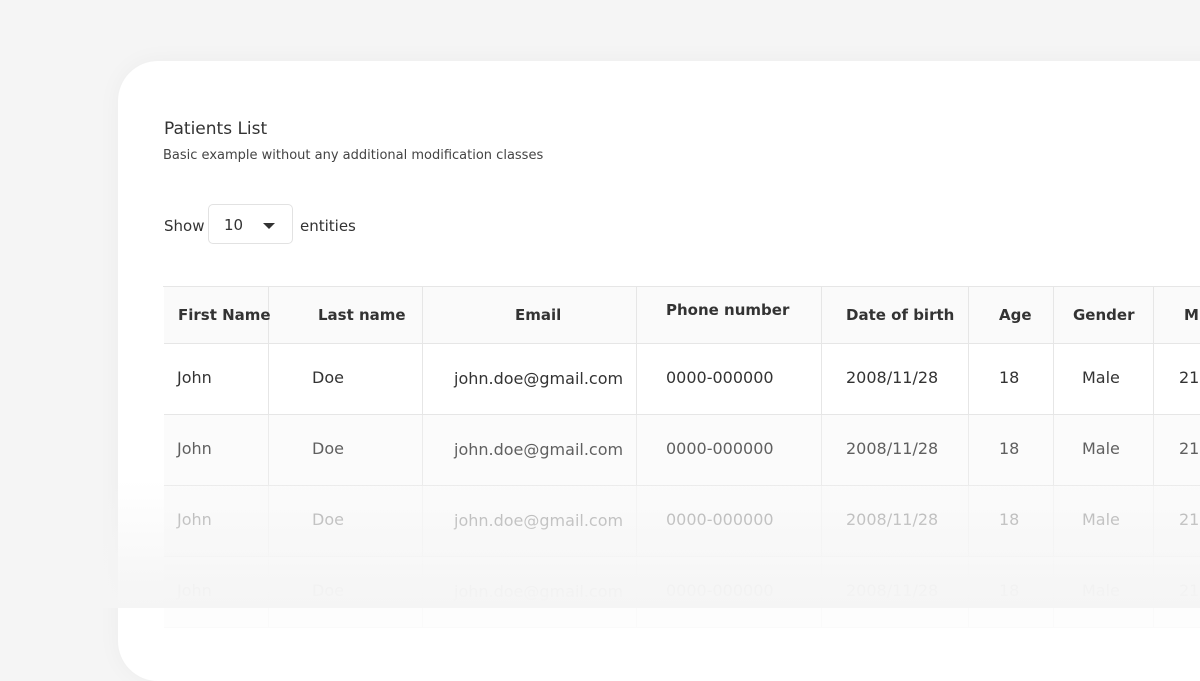  I want to click on column-header-date-of-birth: Date of birth, so click(895, 315).